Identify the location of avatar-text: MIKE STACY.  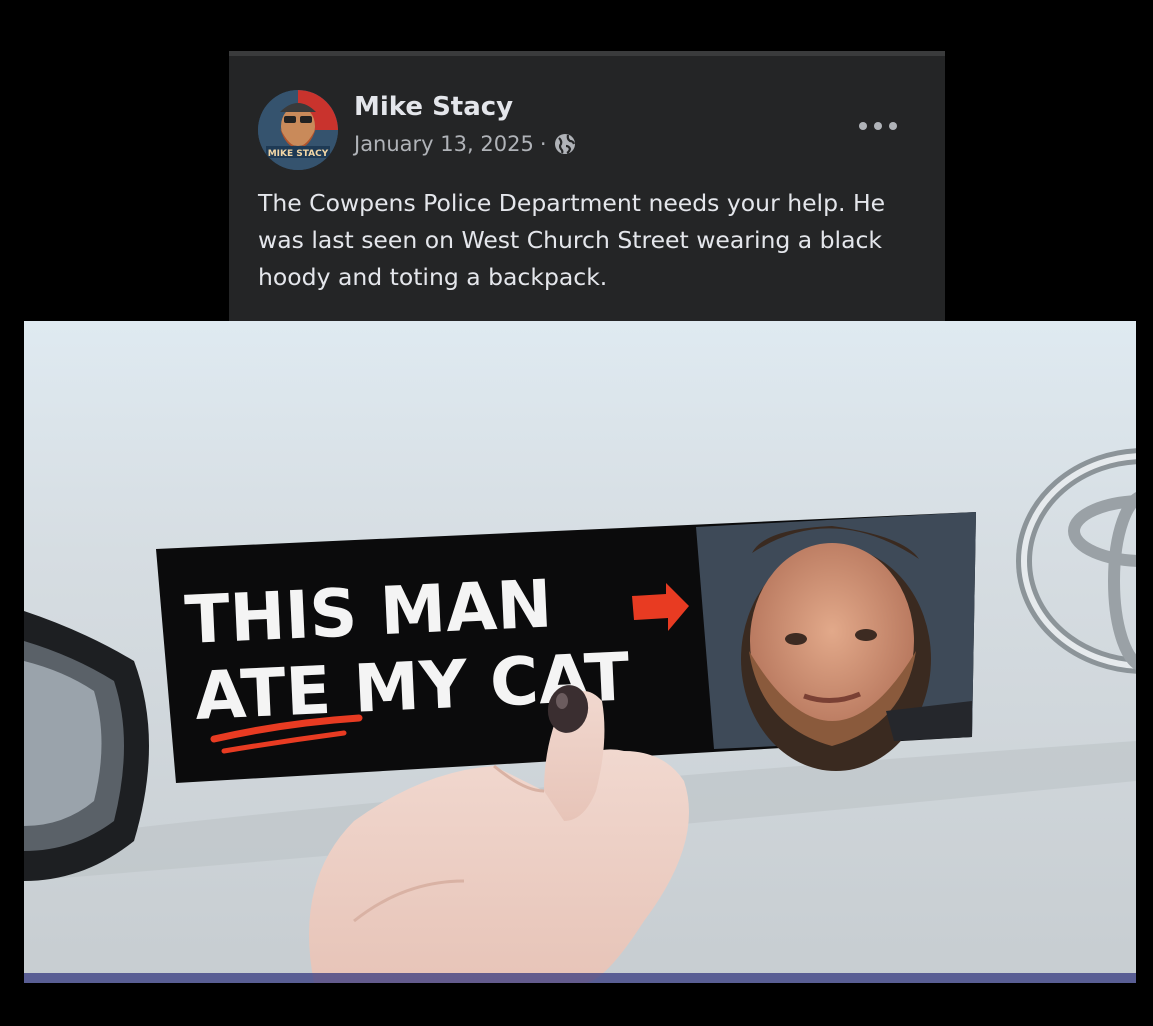
(298, 154).